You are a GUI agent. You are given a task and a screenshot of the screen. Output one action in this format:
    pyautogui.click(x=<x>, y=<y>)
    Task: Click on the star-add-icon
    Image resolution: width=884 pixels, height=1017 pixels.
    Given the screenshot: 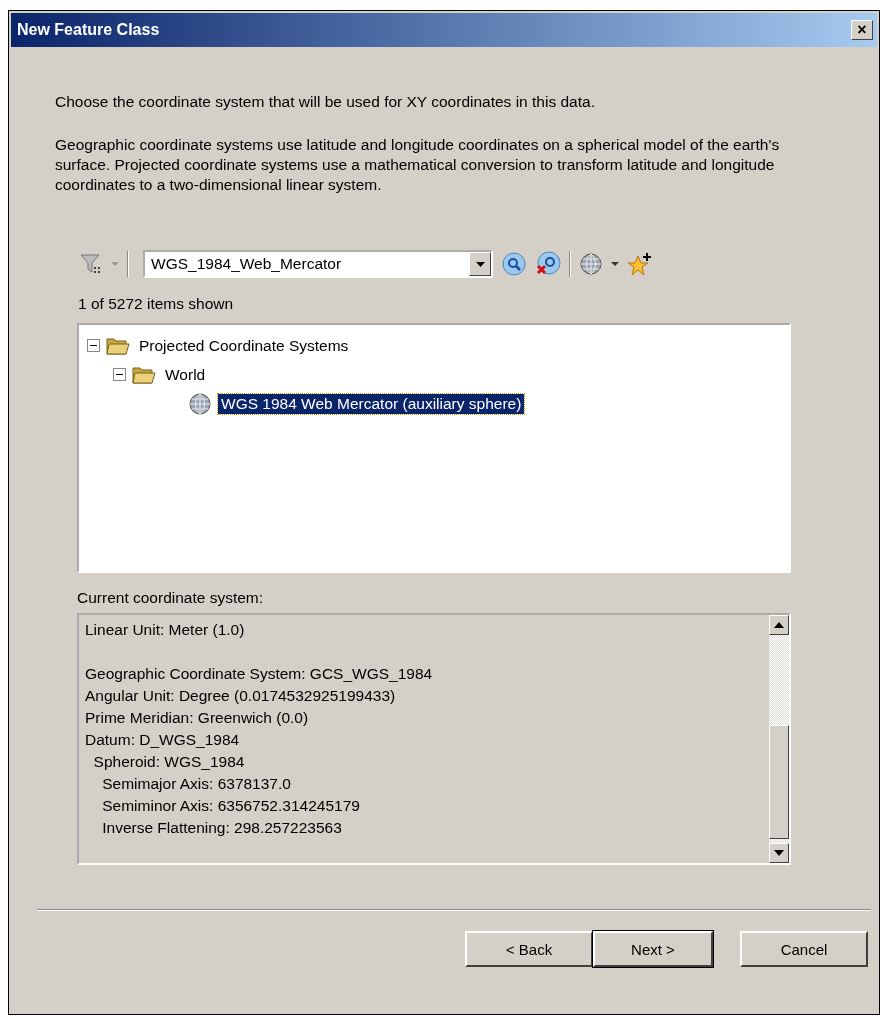 What is the action you would take?
    pyautogui.click(x=640, y=264)
    